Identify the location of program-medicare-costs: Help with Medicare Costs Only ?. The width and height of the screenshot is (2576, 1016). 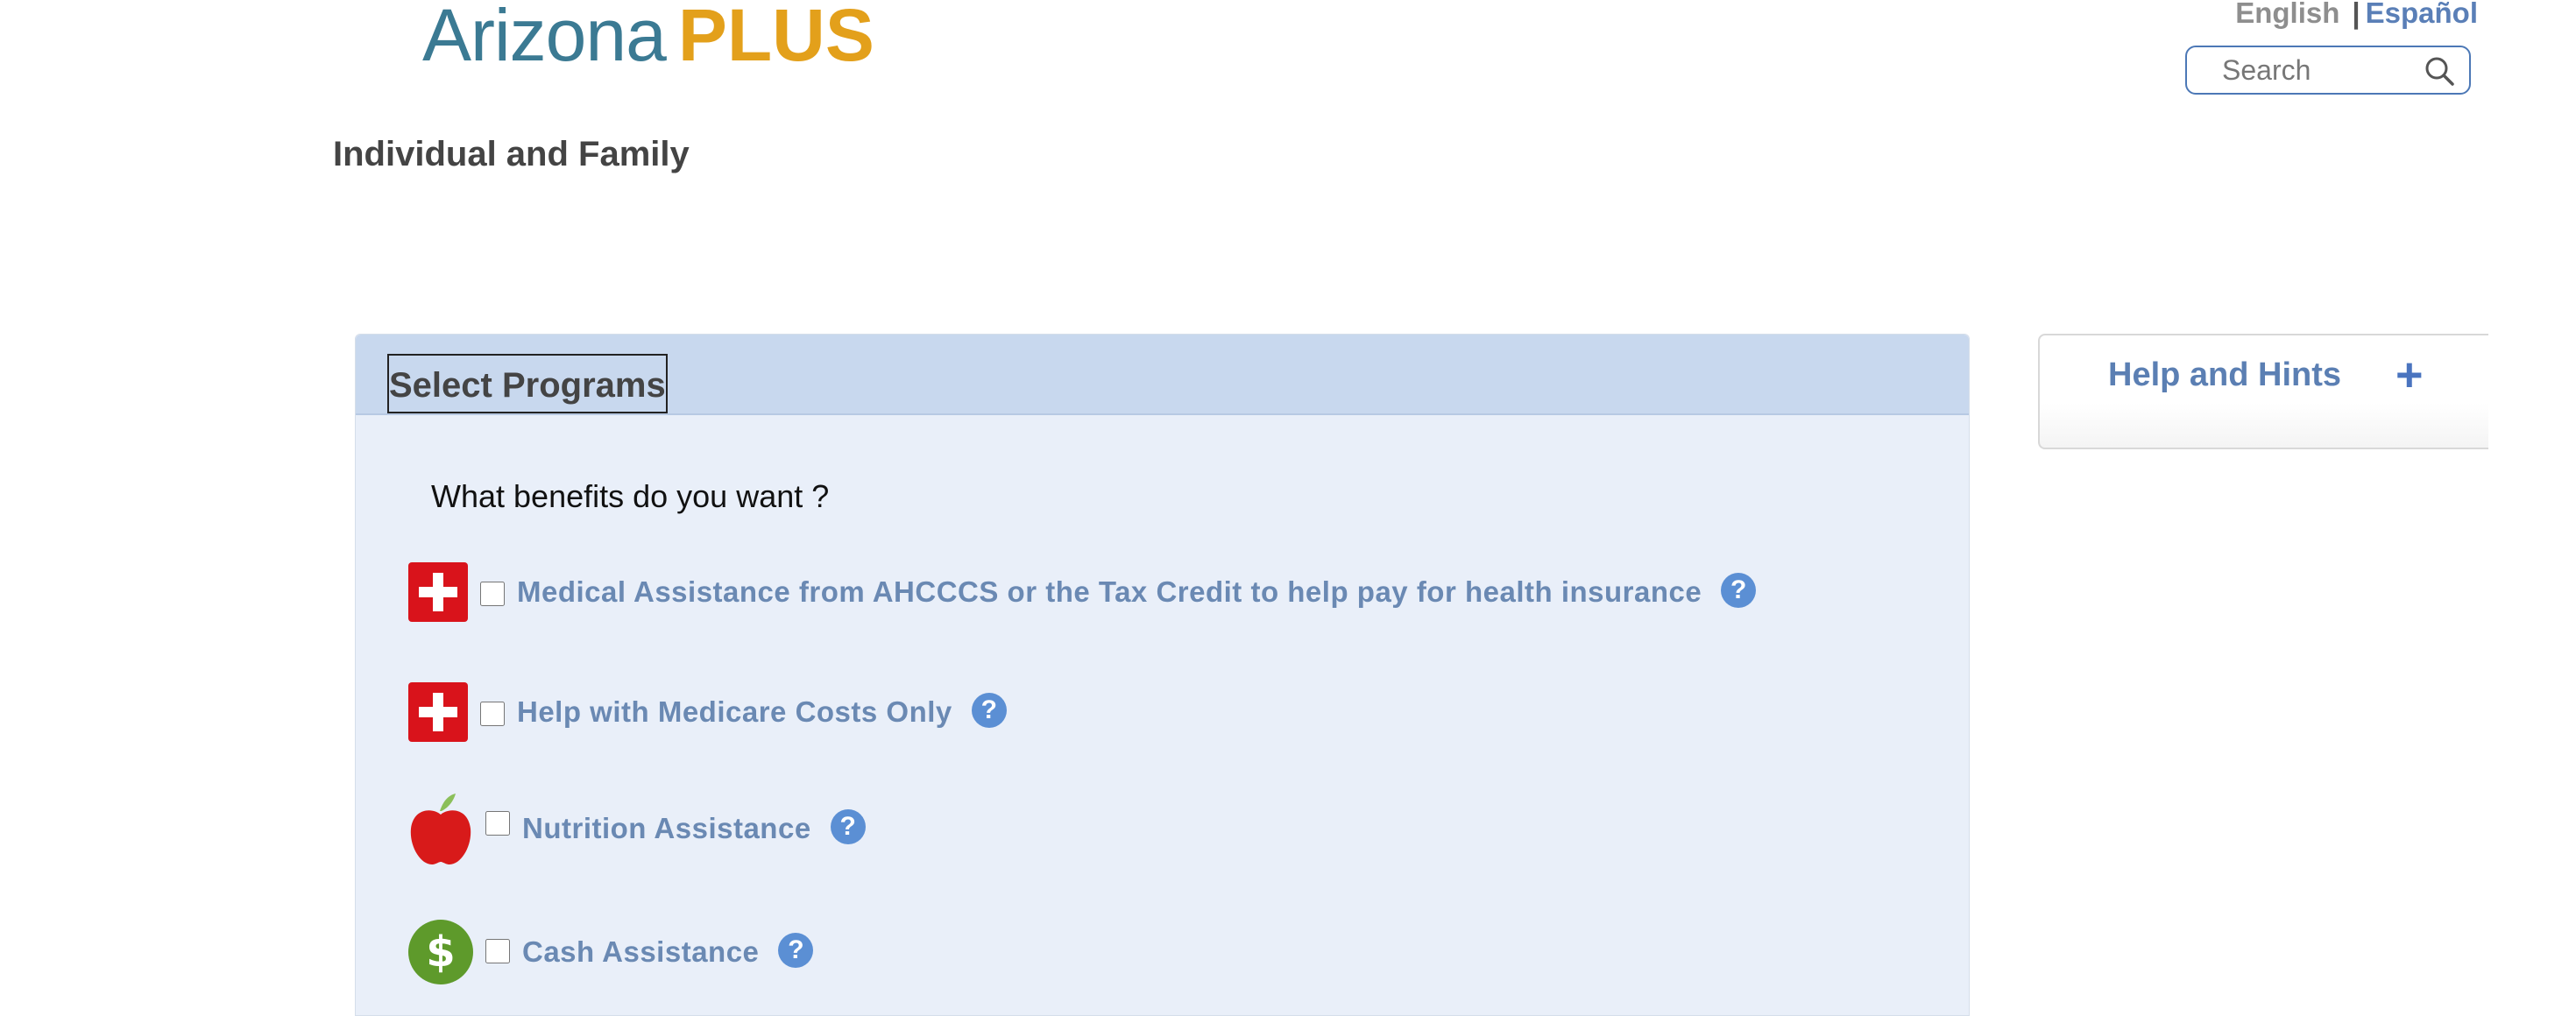
(707, 712).